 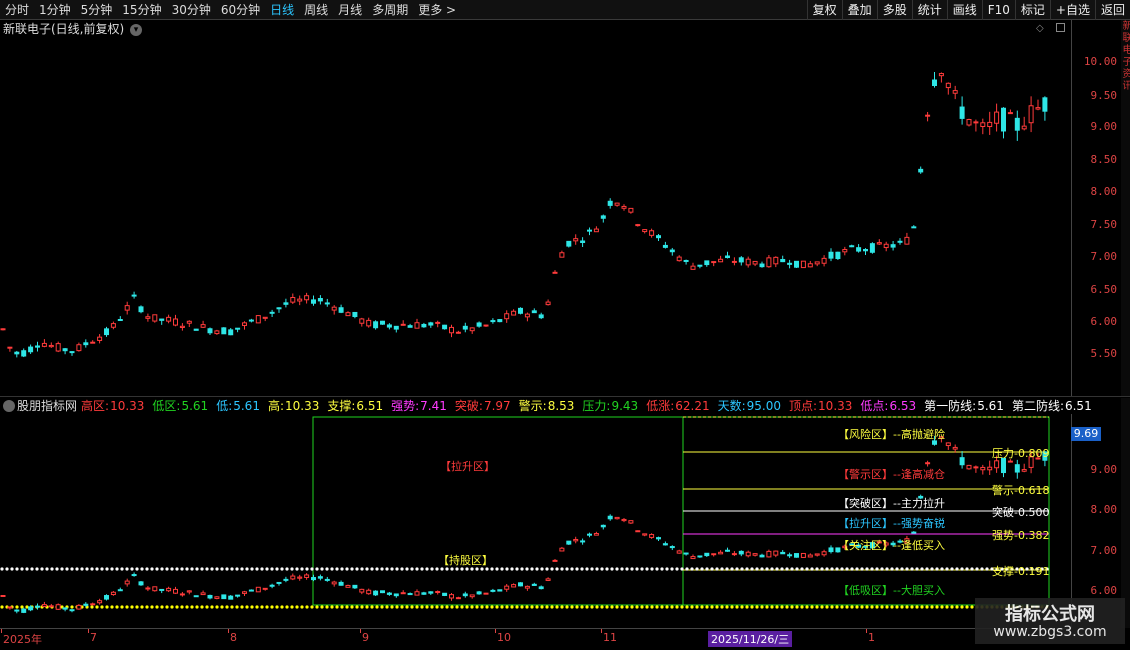 What do you see at coordinates (191, 10) in the screenshot?
I see `period-tab: 30分钟` at bounding box center [191, 10].